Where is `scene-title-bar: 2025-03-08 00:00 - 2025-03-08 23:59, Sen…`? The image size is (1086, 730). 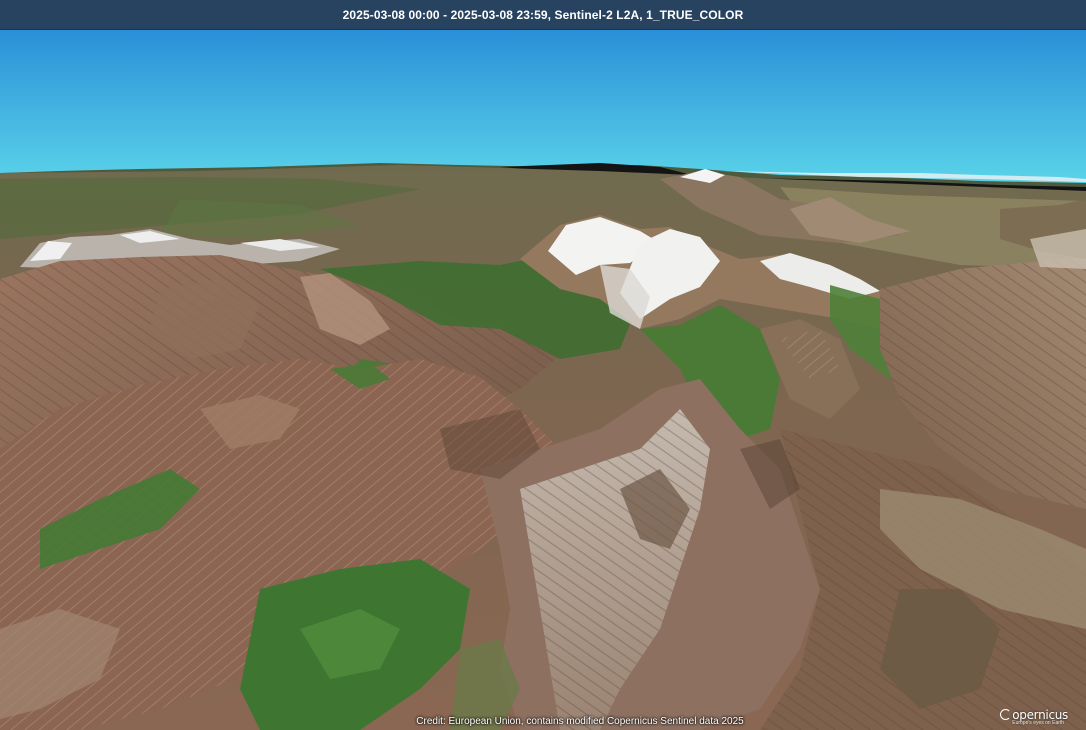
scene-title-bar: 2025-03-08 00:00 - 2025-03-08 23:59, Sen… is located at coordinates (543, 15).